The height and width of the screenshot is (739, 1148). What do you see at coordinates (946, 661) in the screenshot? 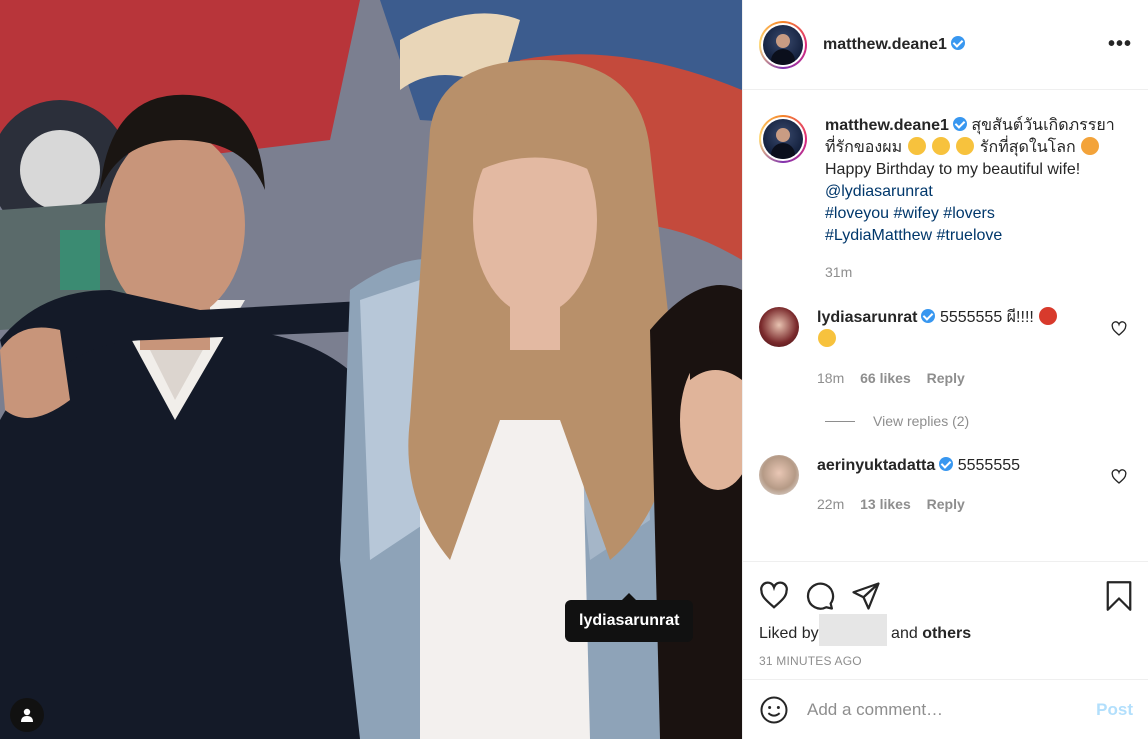
I see `posted-time: 31 MINUTES AGO` at bounding box center [946, 661].